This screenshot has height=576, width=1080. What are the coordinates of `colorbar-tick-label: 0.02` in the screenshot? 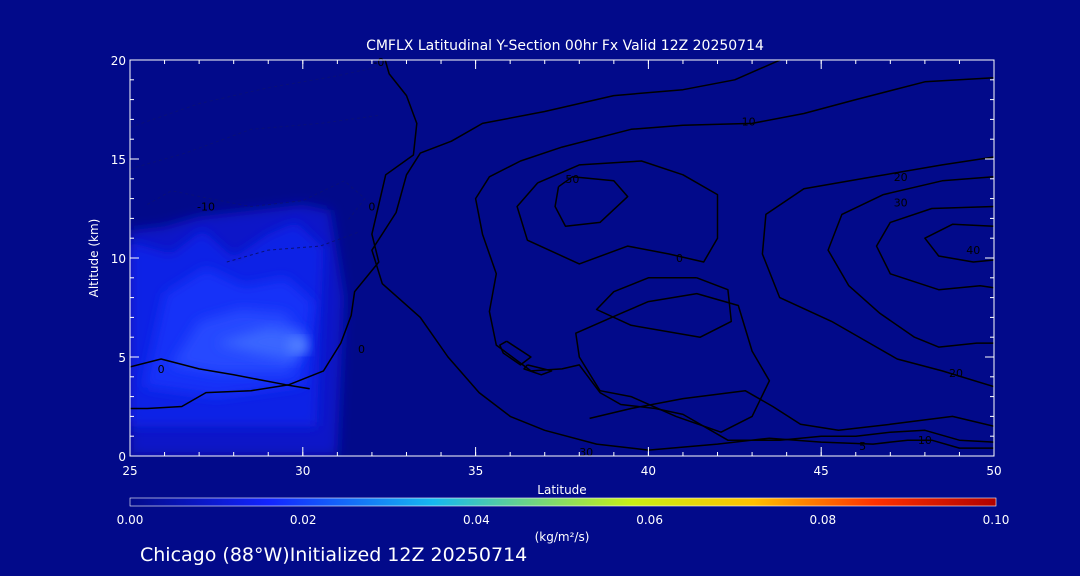 It's located at (303, 520).